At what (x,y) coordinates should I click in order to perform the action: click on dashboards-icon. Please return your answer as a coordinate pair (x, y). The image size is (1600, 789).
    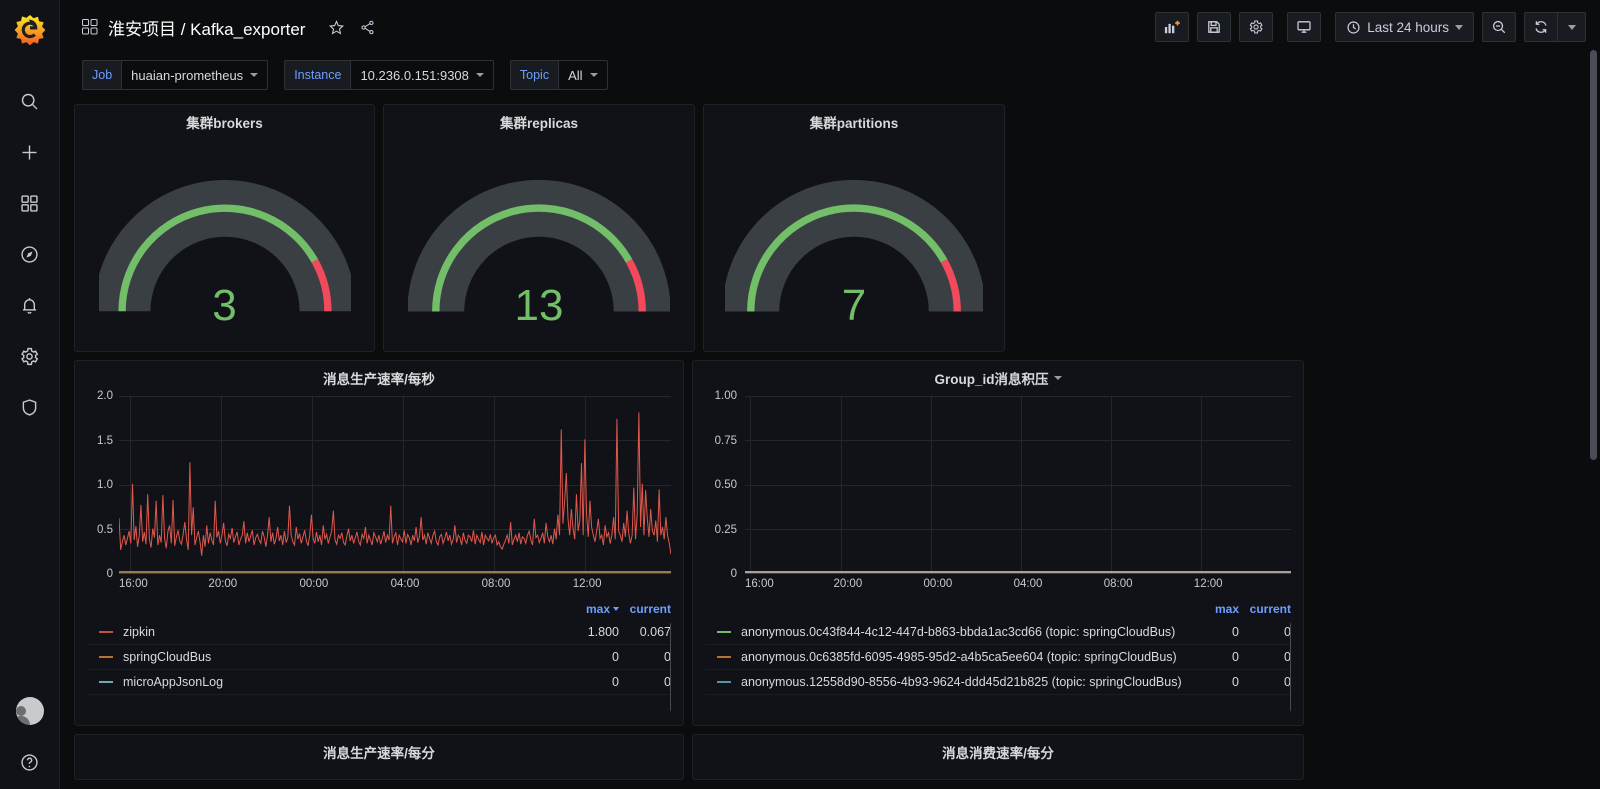
    Looking at the image, I should click on (30, 203).